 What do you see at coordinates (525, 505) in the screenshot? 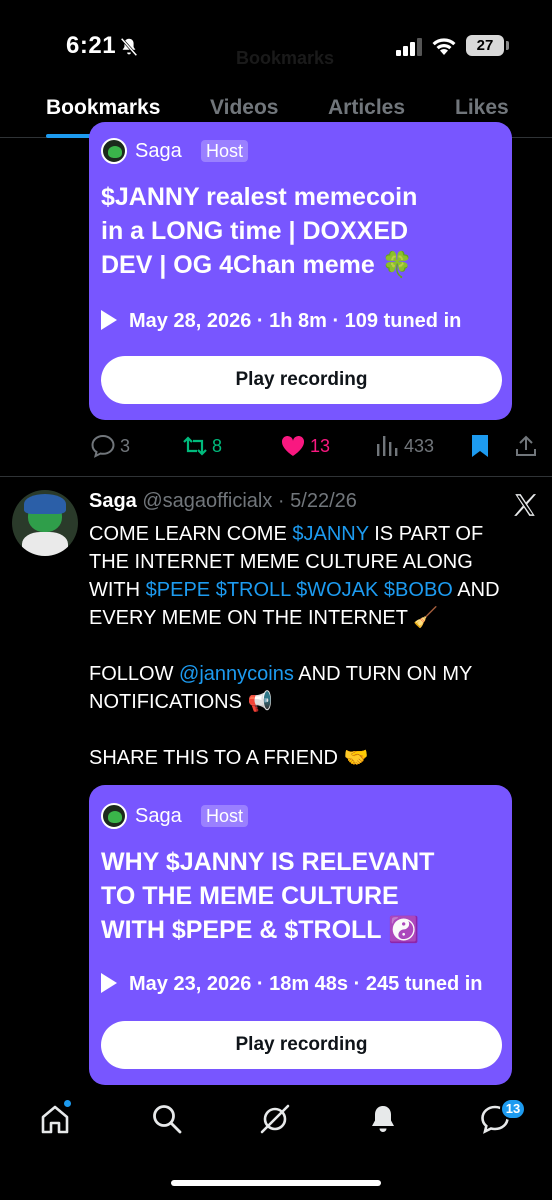
I see `x-logo-icon` at bounding box center [525, 505].